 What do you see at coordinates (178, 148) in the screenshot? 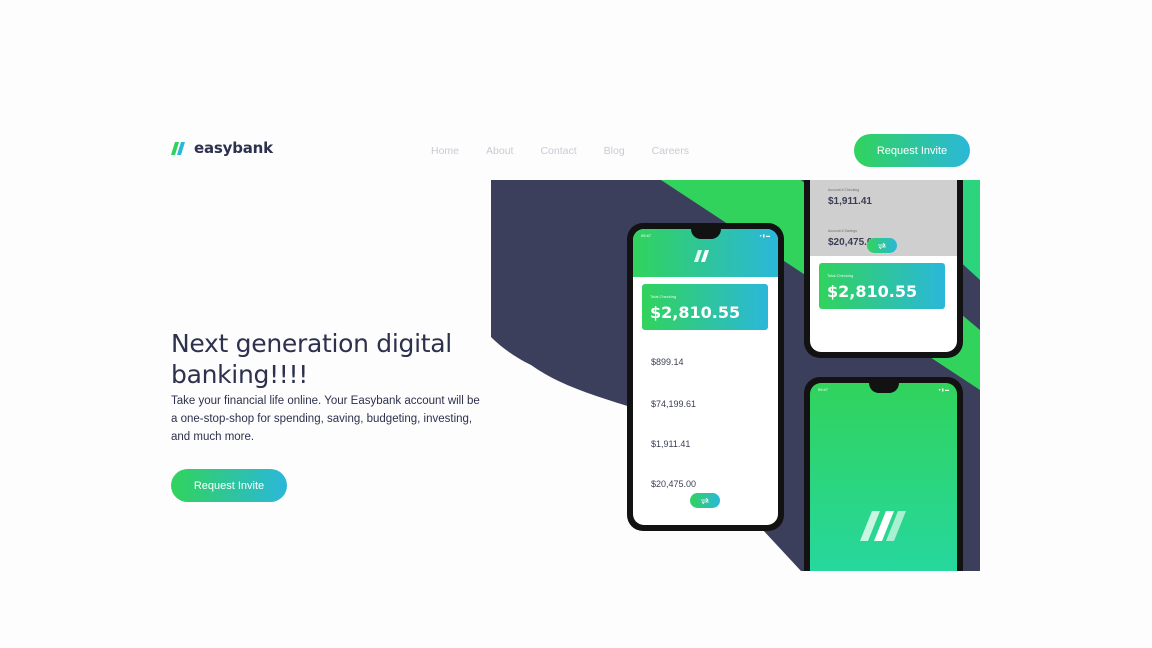
I see `easybank-logo-icon` at bounding box center [178, 148].